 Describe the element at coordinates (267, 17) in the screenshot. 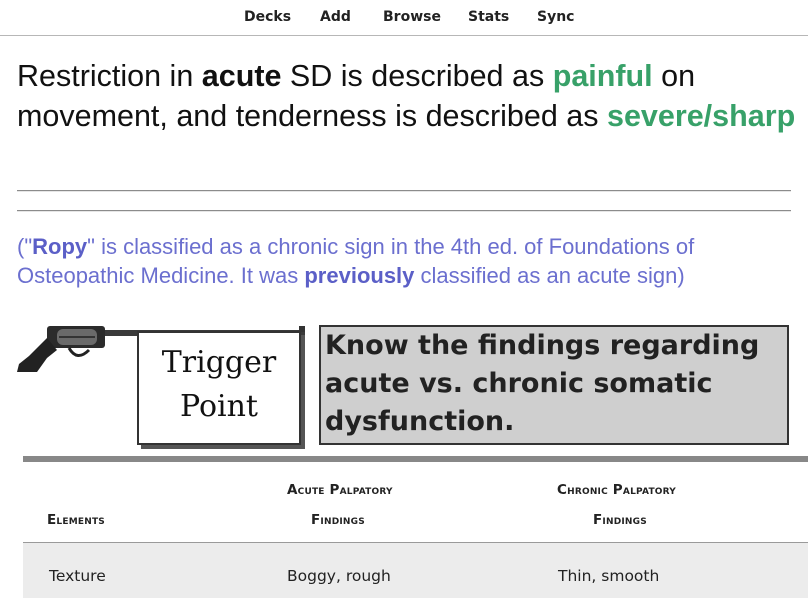

I see `nav-decks: Decks` at that location.